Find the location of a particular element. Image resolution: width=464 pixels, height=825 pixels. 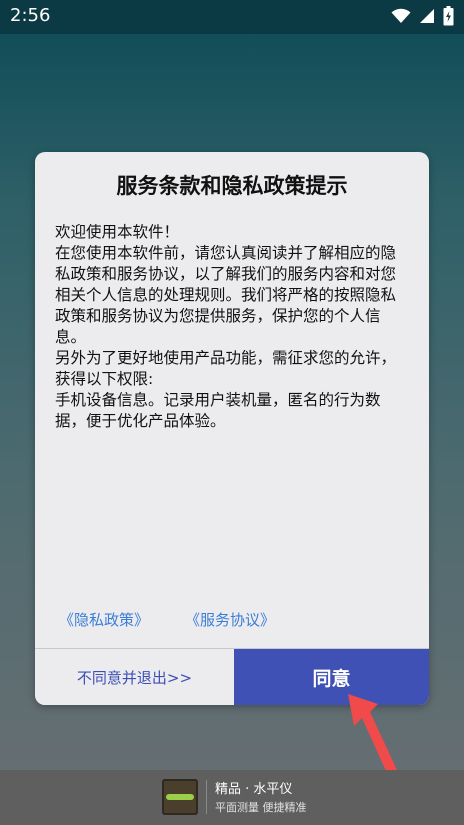

dialog-title: 服务条款和隐私政策提示 is located at coordinates (232, 186).